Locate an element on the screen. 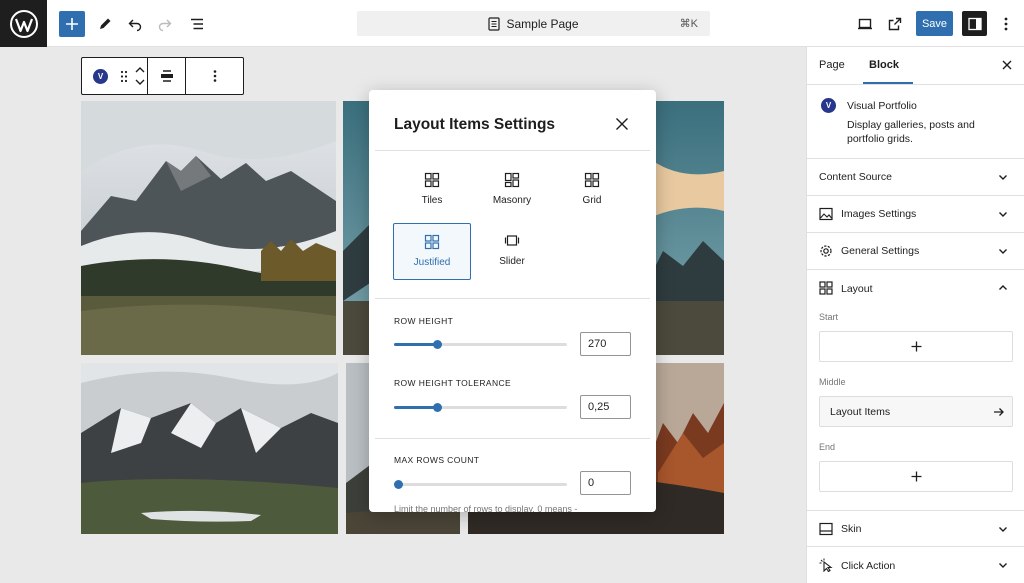 The height and width of the screenshot is (583, 1024). row-height-tolerance-input: 0,25 is located at coordinates (605, 407).